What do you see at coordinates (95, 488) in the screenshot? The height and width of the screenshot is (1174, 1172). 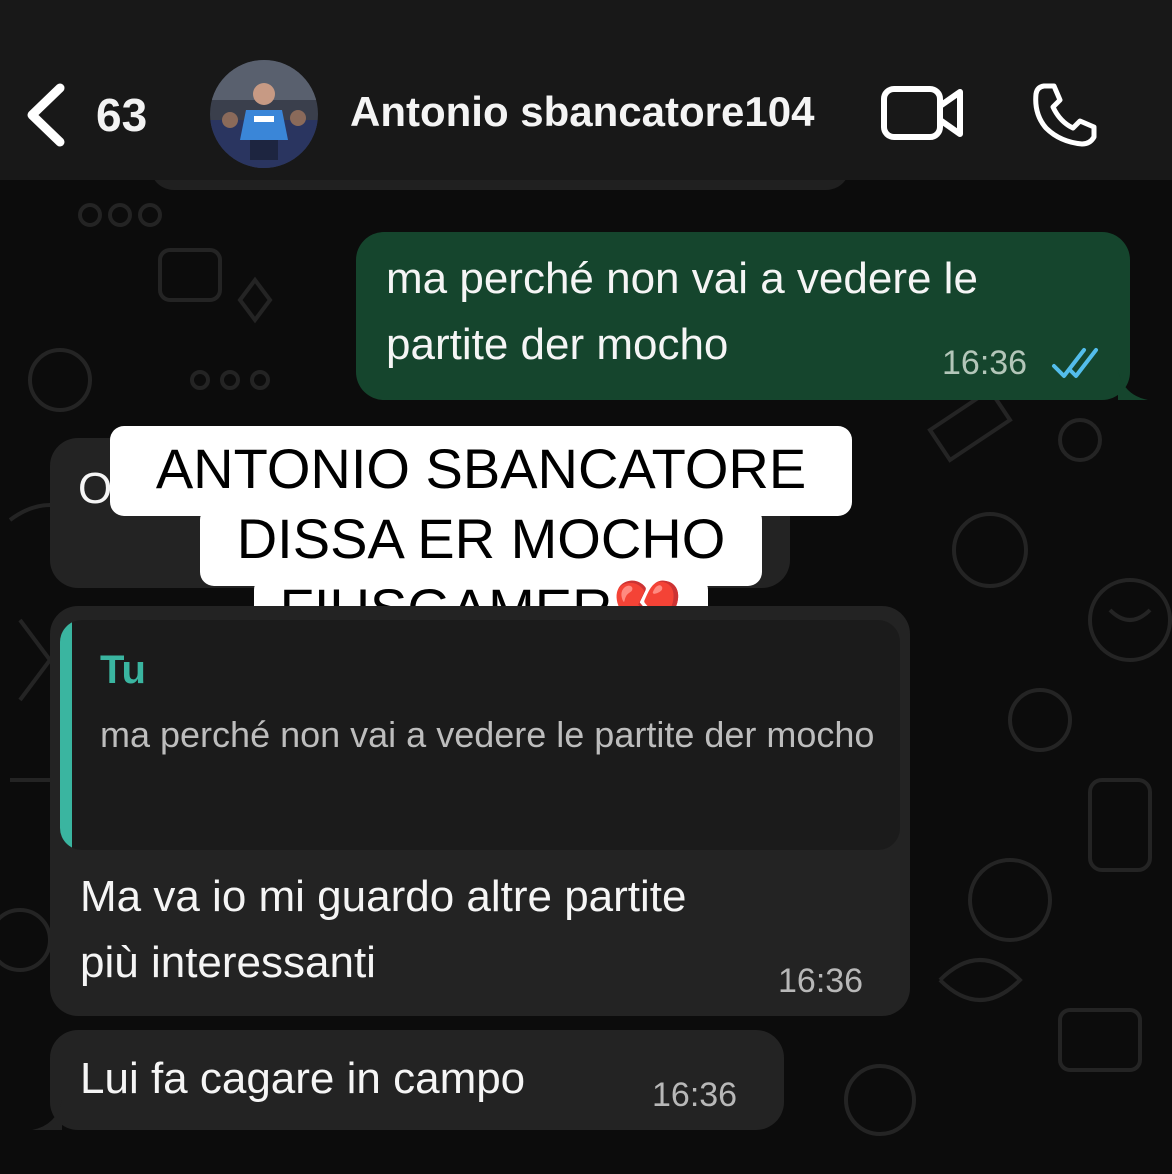 I see `message-text-line: O` at bounding box center [95, 488].